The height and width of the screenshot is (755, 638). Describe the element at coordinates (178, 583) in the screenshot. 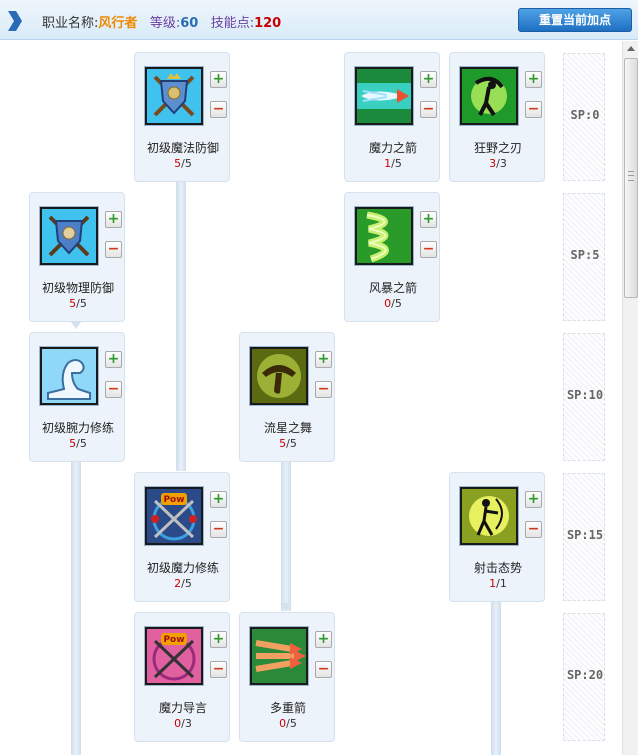

I see `skill-level-current: 2` at that location.